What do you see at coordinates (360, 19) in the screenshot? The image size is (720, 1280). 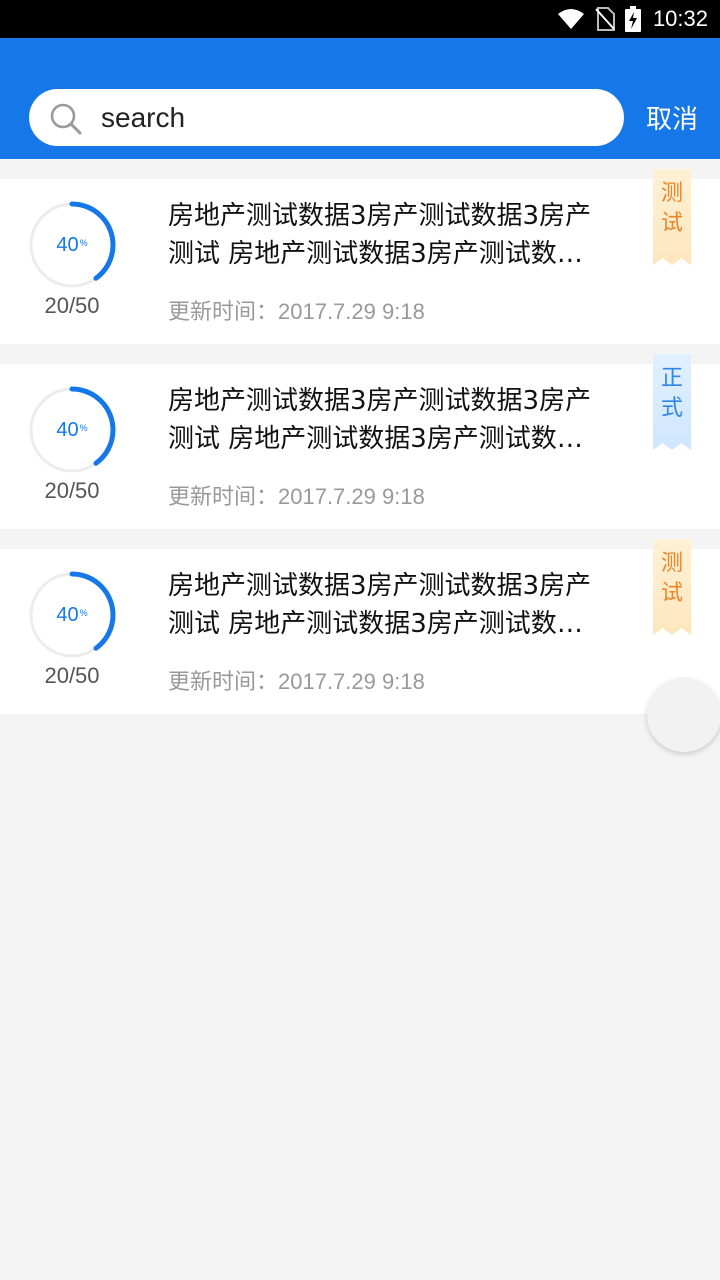 I see `status-bar: 10:32` at bounding box center [360, 19].